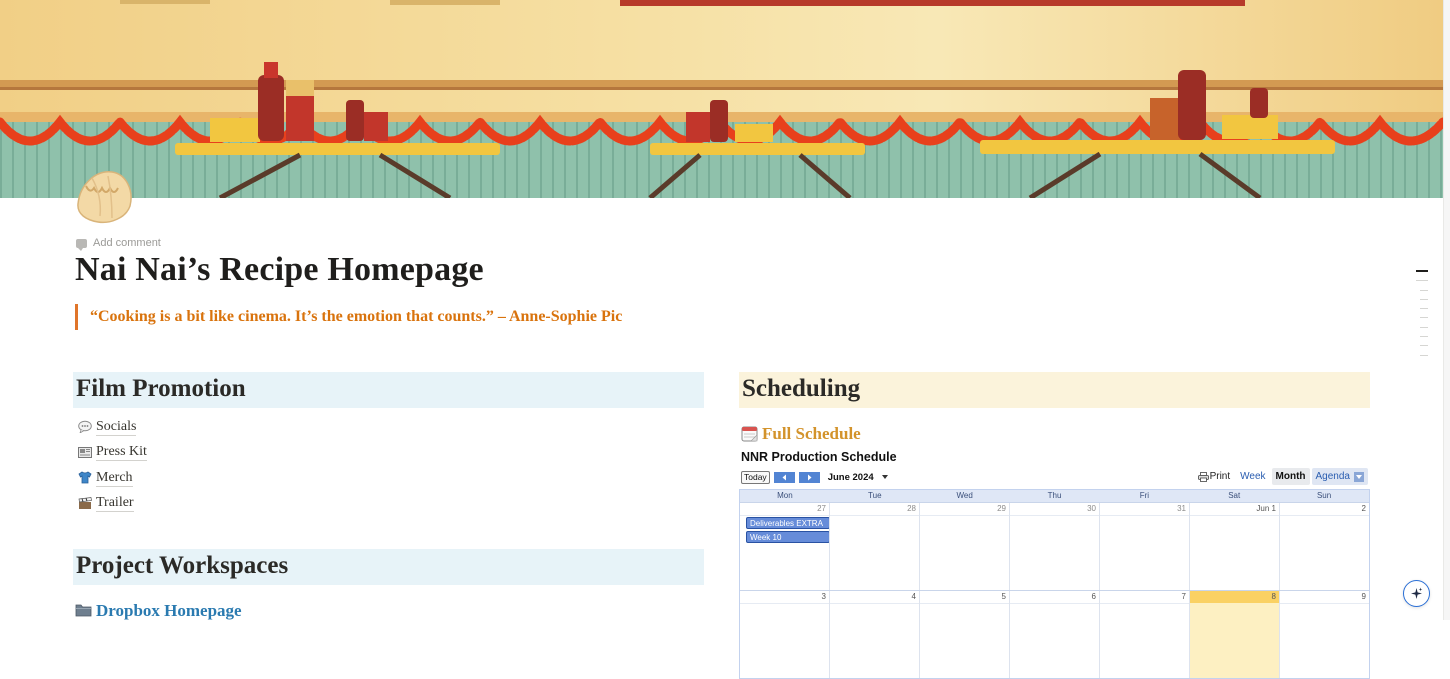  I want to click on full-schedule-link: Full Schedule, so click(1054, 434).